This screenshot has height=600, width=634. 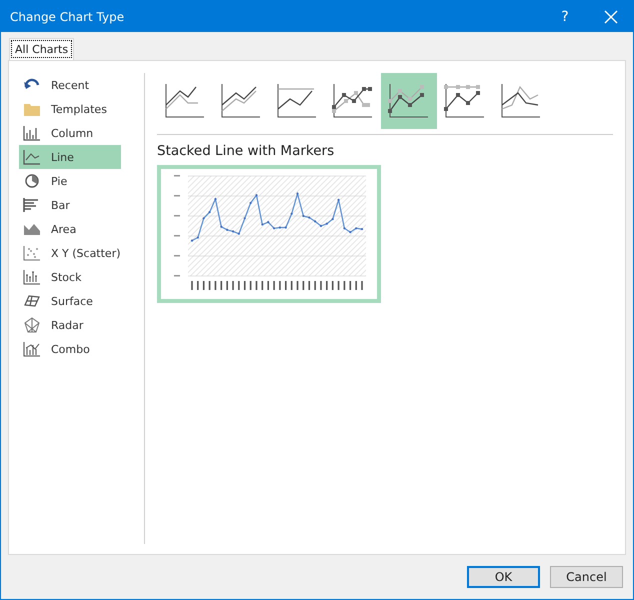 What do you see at coordinates (70, 253) in the screenshot?
I see `chart-type-item: X Y (Scatter)` at bounding box center [70, 253].